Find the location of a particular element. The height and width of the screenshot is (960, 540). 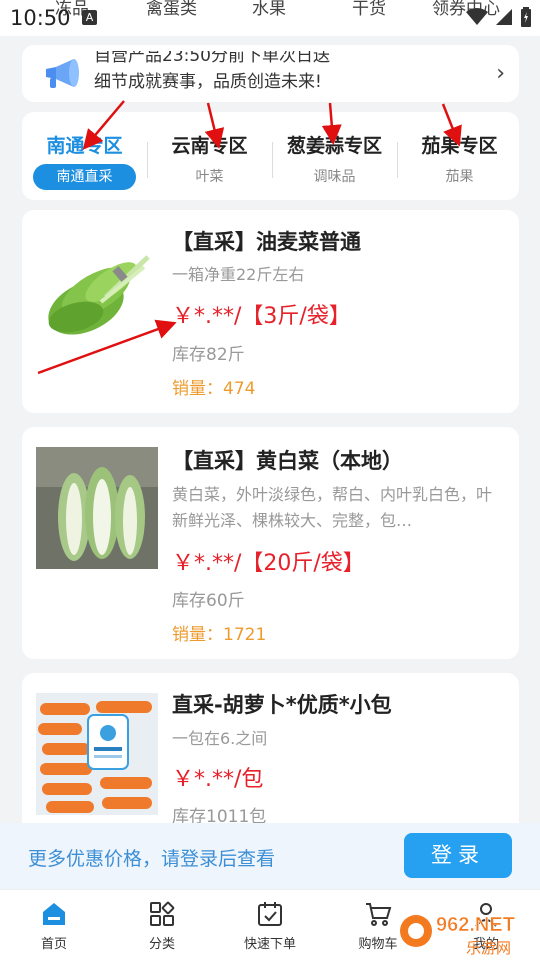

zone-tab-yunnan: 云南专区 叶菜 is located at coordinates (209, 156).